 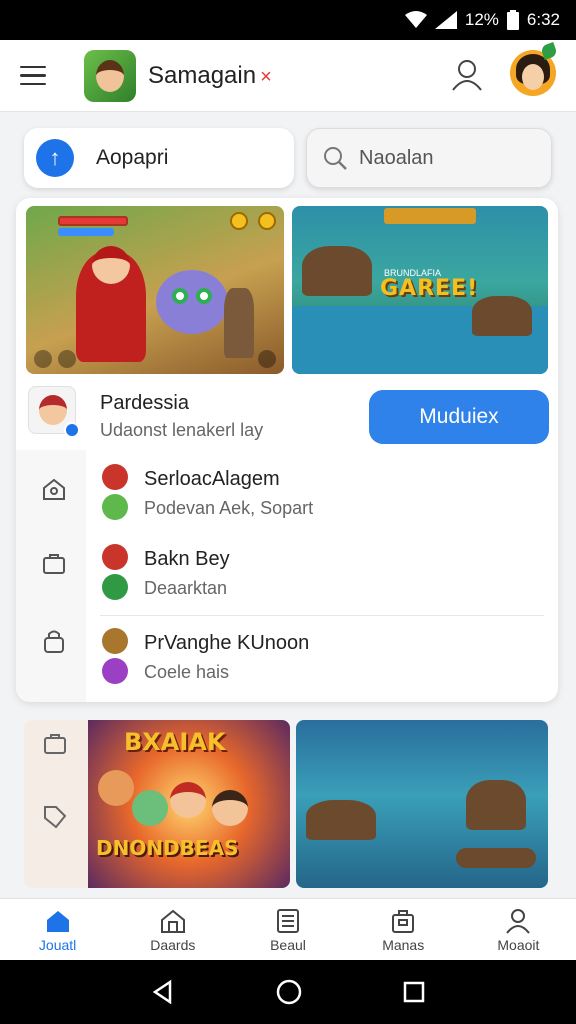 What do you see at coordinates (543, 19) in the screenshot?
I see `clock: 6:32` at bounding box center [543, 19].